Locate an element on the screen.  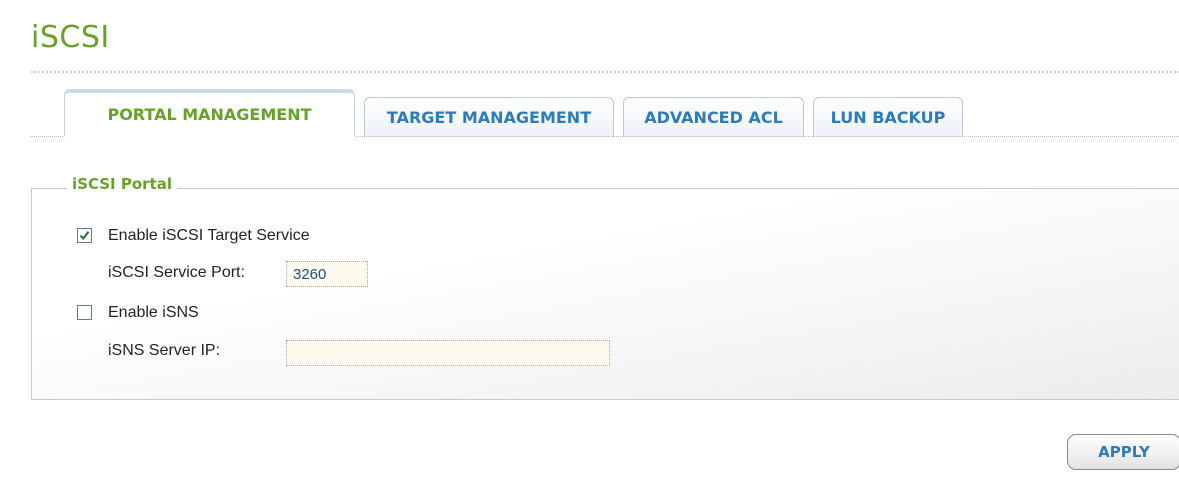
tab-advanced-acl: ADVANCED ACL is located at coordinates (713, 117).